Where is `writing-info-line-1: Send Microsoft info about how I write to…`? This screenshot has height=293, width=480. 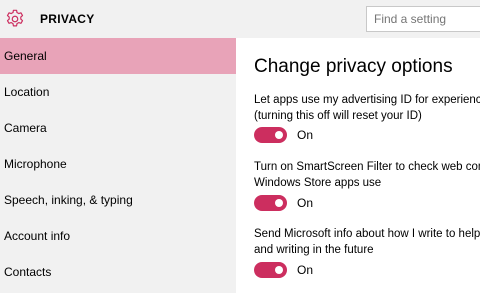
writing-info-line-1: Send Microsoft info about how I write to… is located at coordinates (367, 234).